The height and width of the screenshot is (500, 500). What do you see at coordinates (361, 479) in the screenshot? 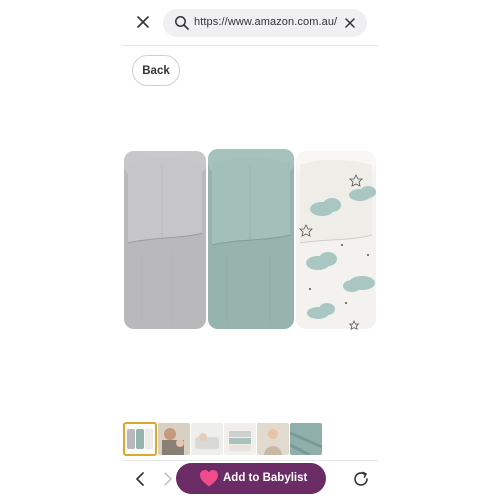
I see `reload-icon` at bounding box center [361, 479].